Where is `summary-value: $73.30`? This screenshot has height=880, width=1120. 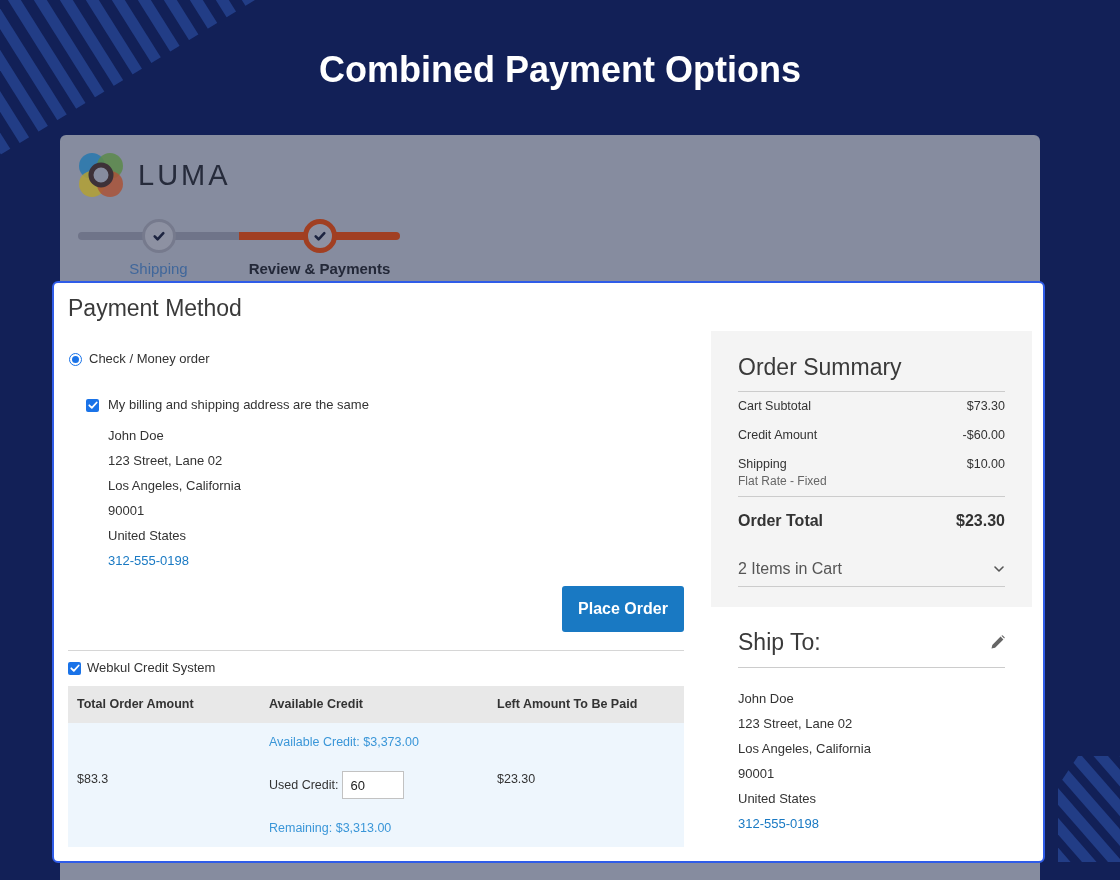 summary-value: $73.30 is located at coordinates (985, 406).